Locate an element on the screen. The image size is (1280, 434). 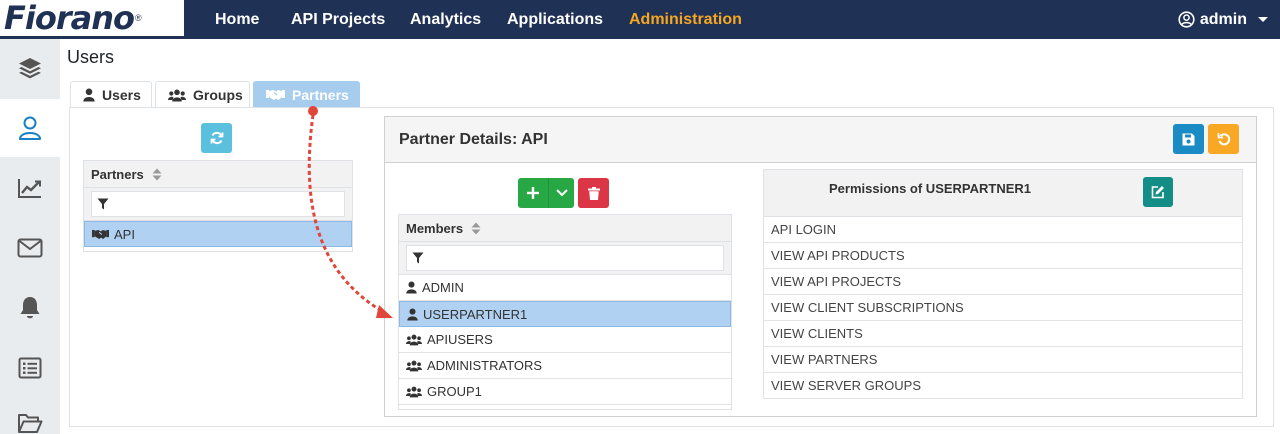
tab-partners-label: Partners is located at coordinates (320, 95).